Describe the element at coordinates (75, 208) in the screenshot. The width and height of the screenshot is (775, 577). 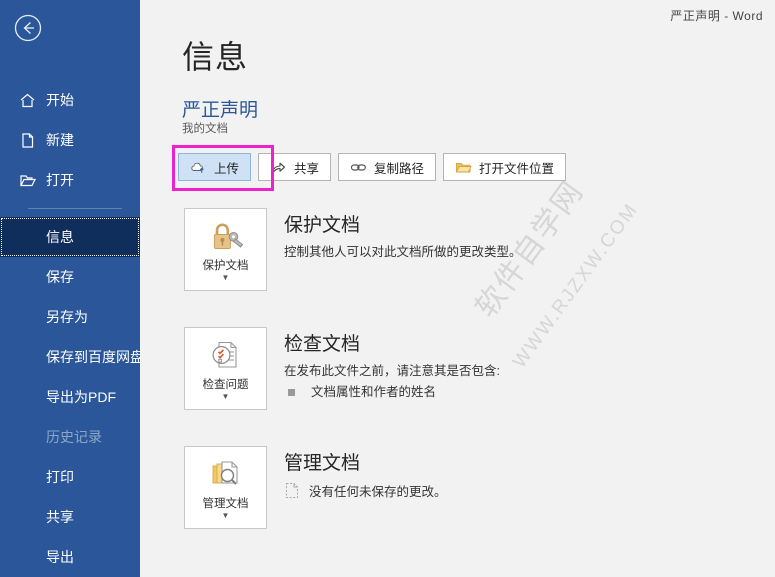
I see `sidebar-divider` at that location.